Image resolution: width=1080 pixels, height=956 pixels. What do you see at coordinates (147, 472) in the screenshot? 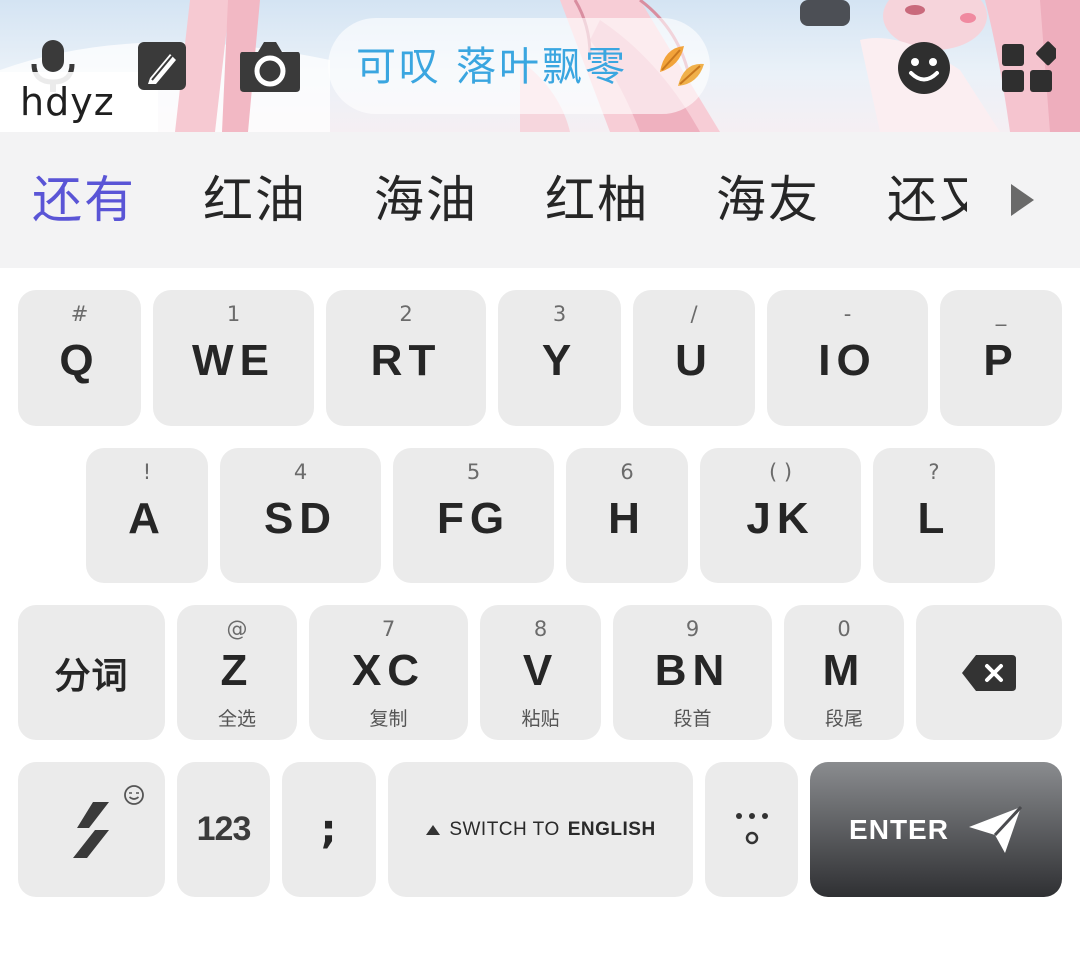
I see `key-symbol: !` at bounding box center [147, 472].